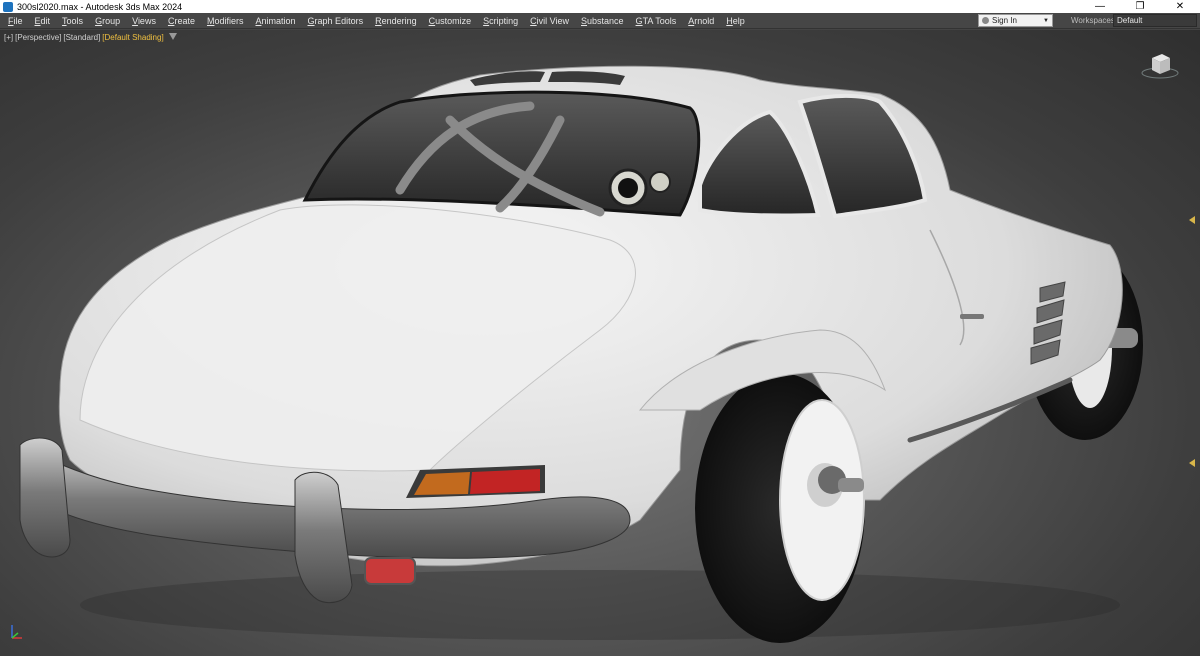 This screenshot has height=656, width=1200. What do you see at coordinates (45, 497) in the screenshot?
I see `bumper-overrider-left` at bounding box center [45, 497].